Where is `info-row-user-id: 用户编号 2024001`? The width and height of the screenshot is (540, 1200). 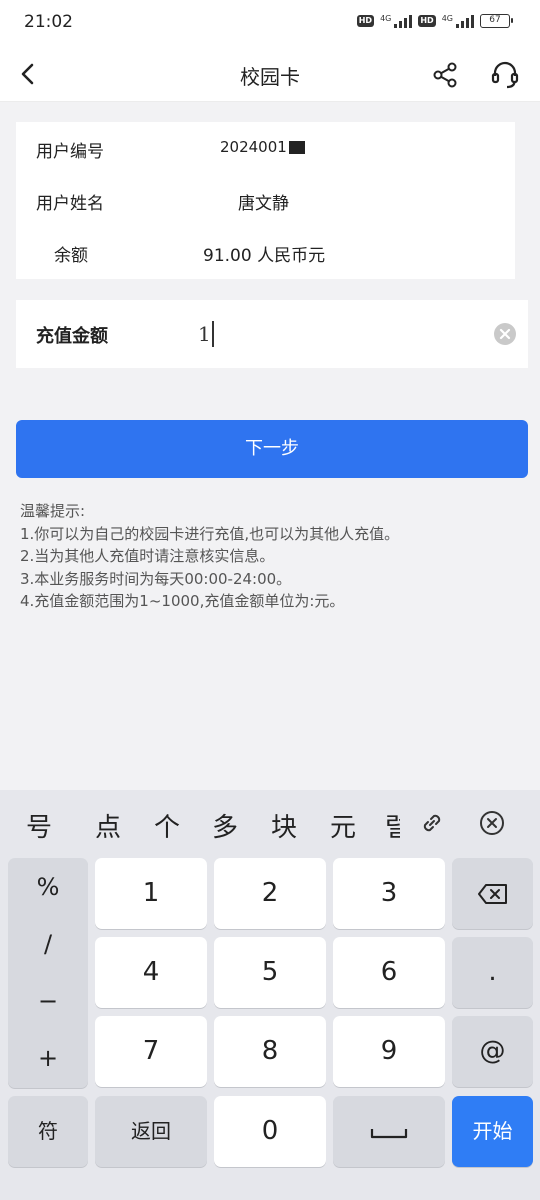
info-row-user-id: 用户编号 2024001 is located at coordinates (265, 148).